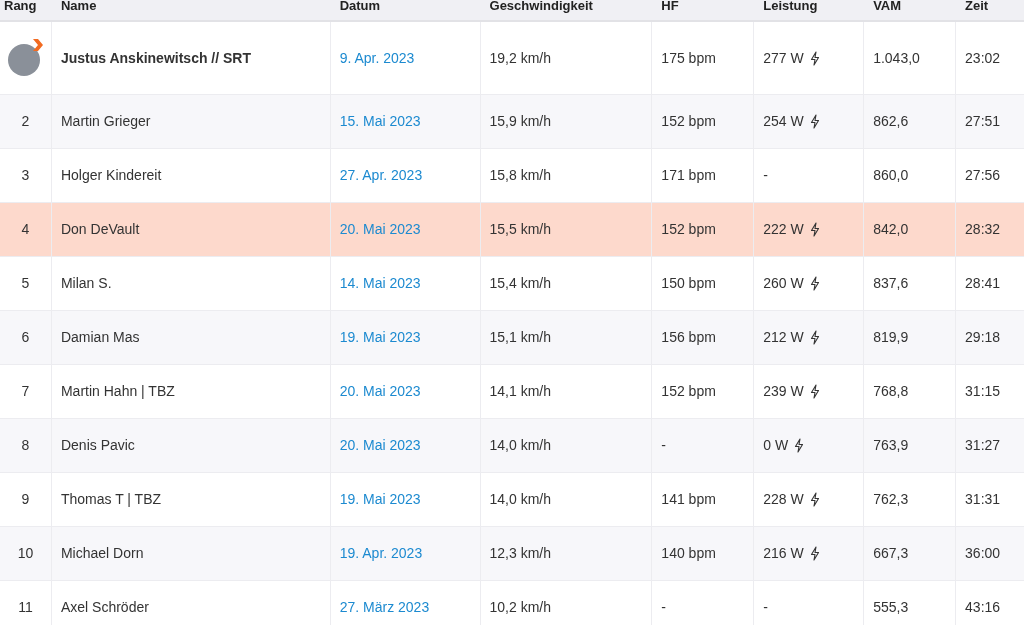 Image resolution: width=1024 pixels, height=625 pixels. I want to click on table-row: 2 Martin Grieger 15. Mai 2023 15,9 km/h 152 bpm 254 W 862,6 27:51, so click(512, 122).